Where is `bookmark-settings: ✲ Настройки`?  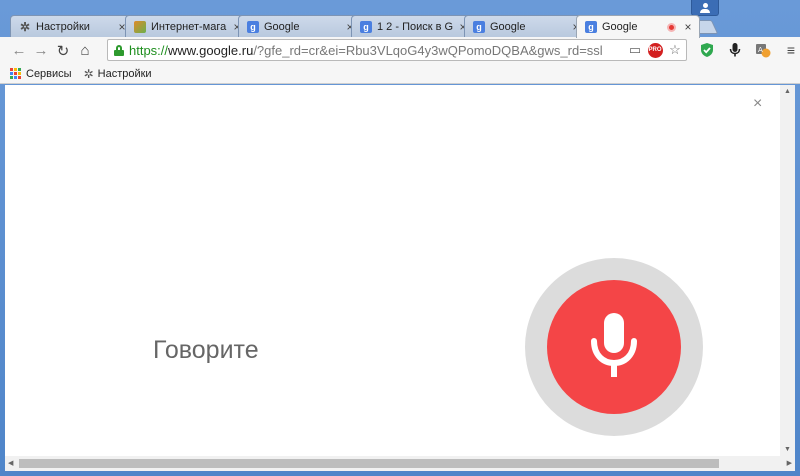
bookmark-settings: ✲ Настройки is located at coordinates (118, 74).